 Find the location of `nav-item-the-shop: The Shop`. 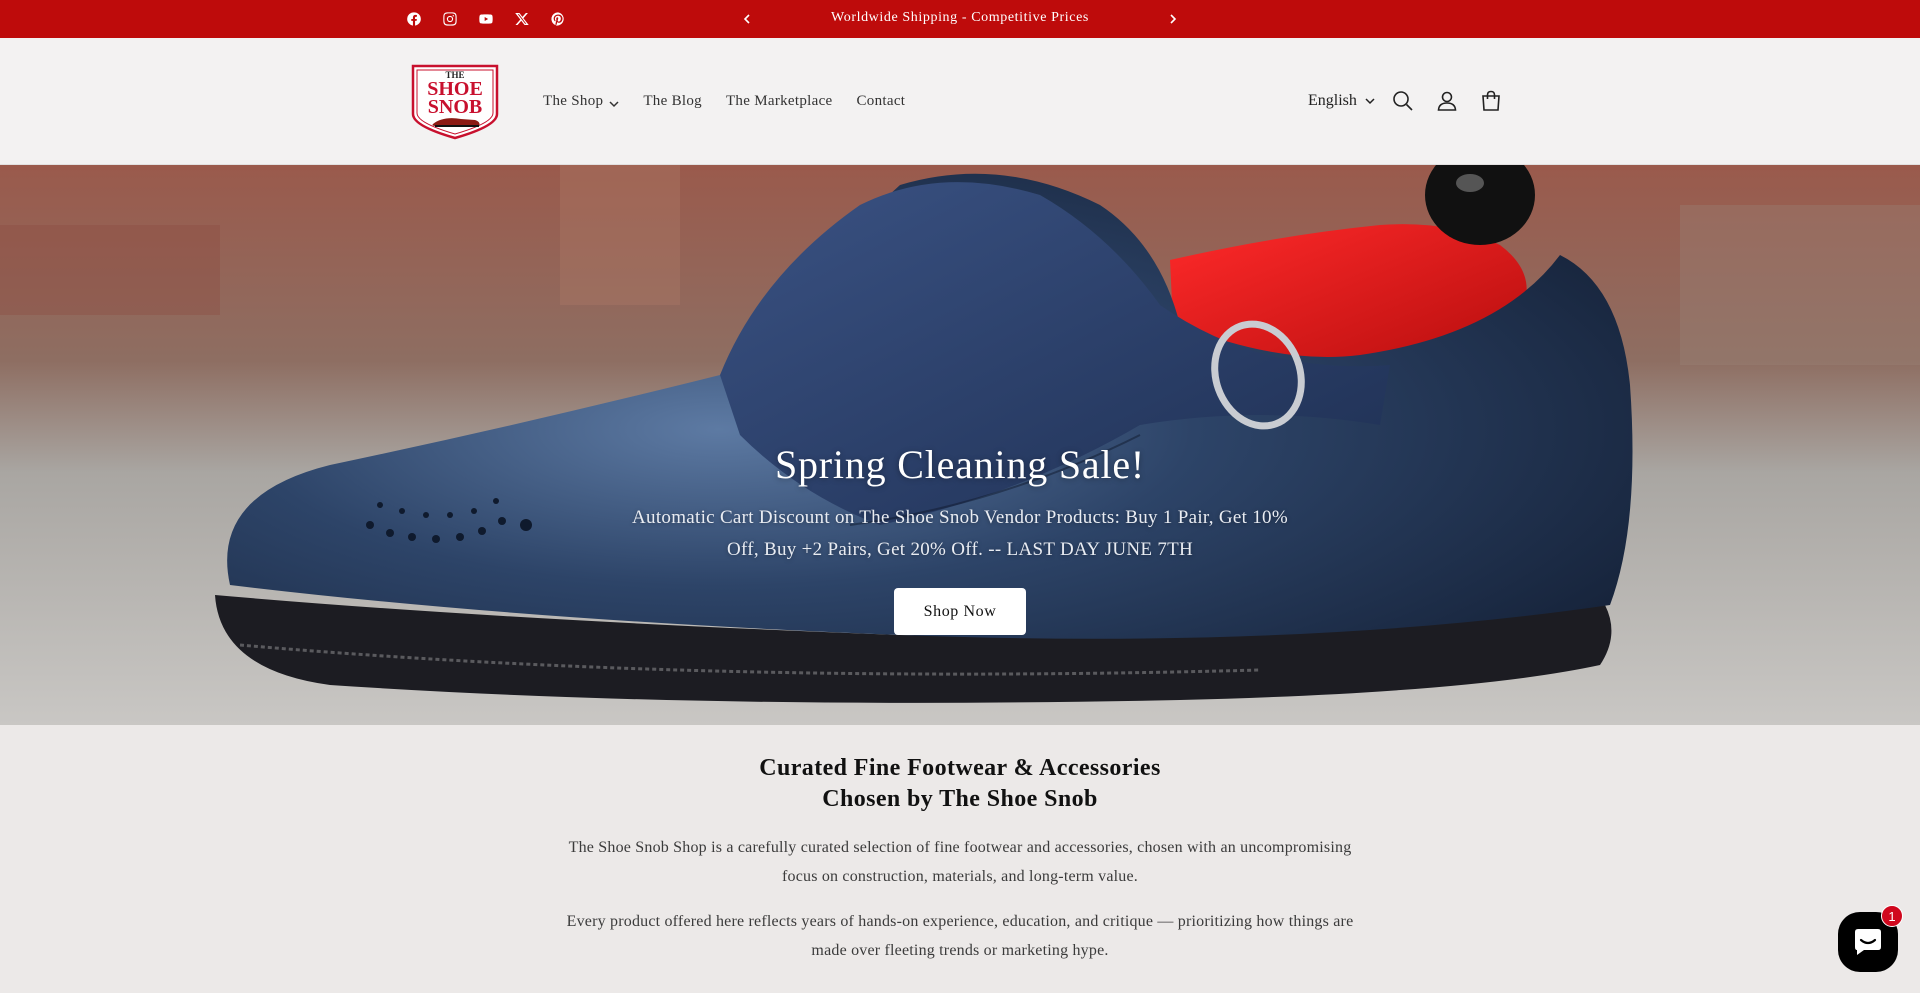

nav-item-the-shop: The Shop is located at coordinates (581, 101).